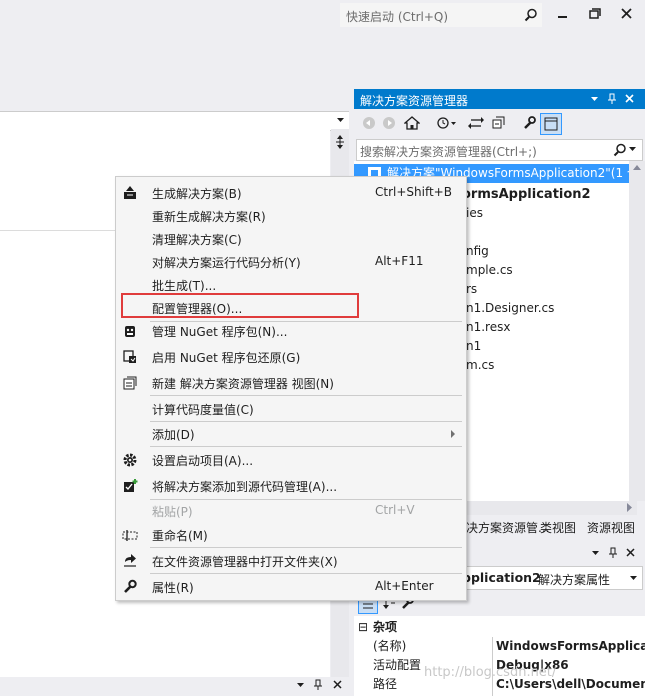 This screenshot has height=696, width=645. Describe the element at coordinates (291, 215) in the screenshot. I see `menu-item-rebuild-solution: 重新生成解决方案(R)` at that location.